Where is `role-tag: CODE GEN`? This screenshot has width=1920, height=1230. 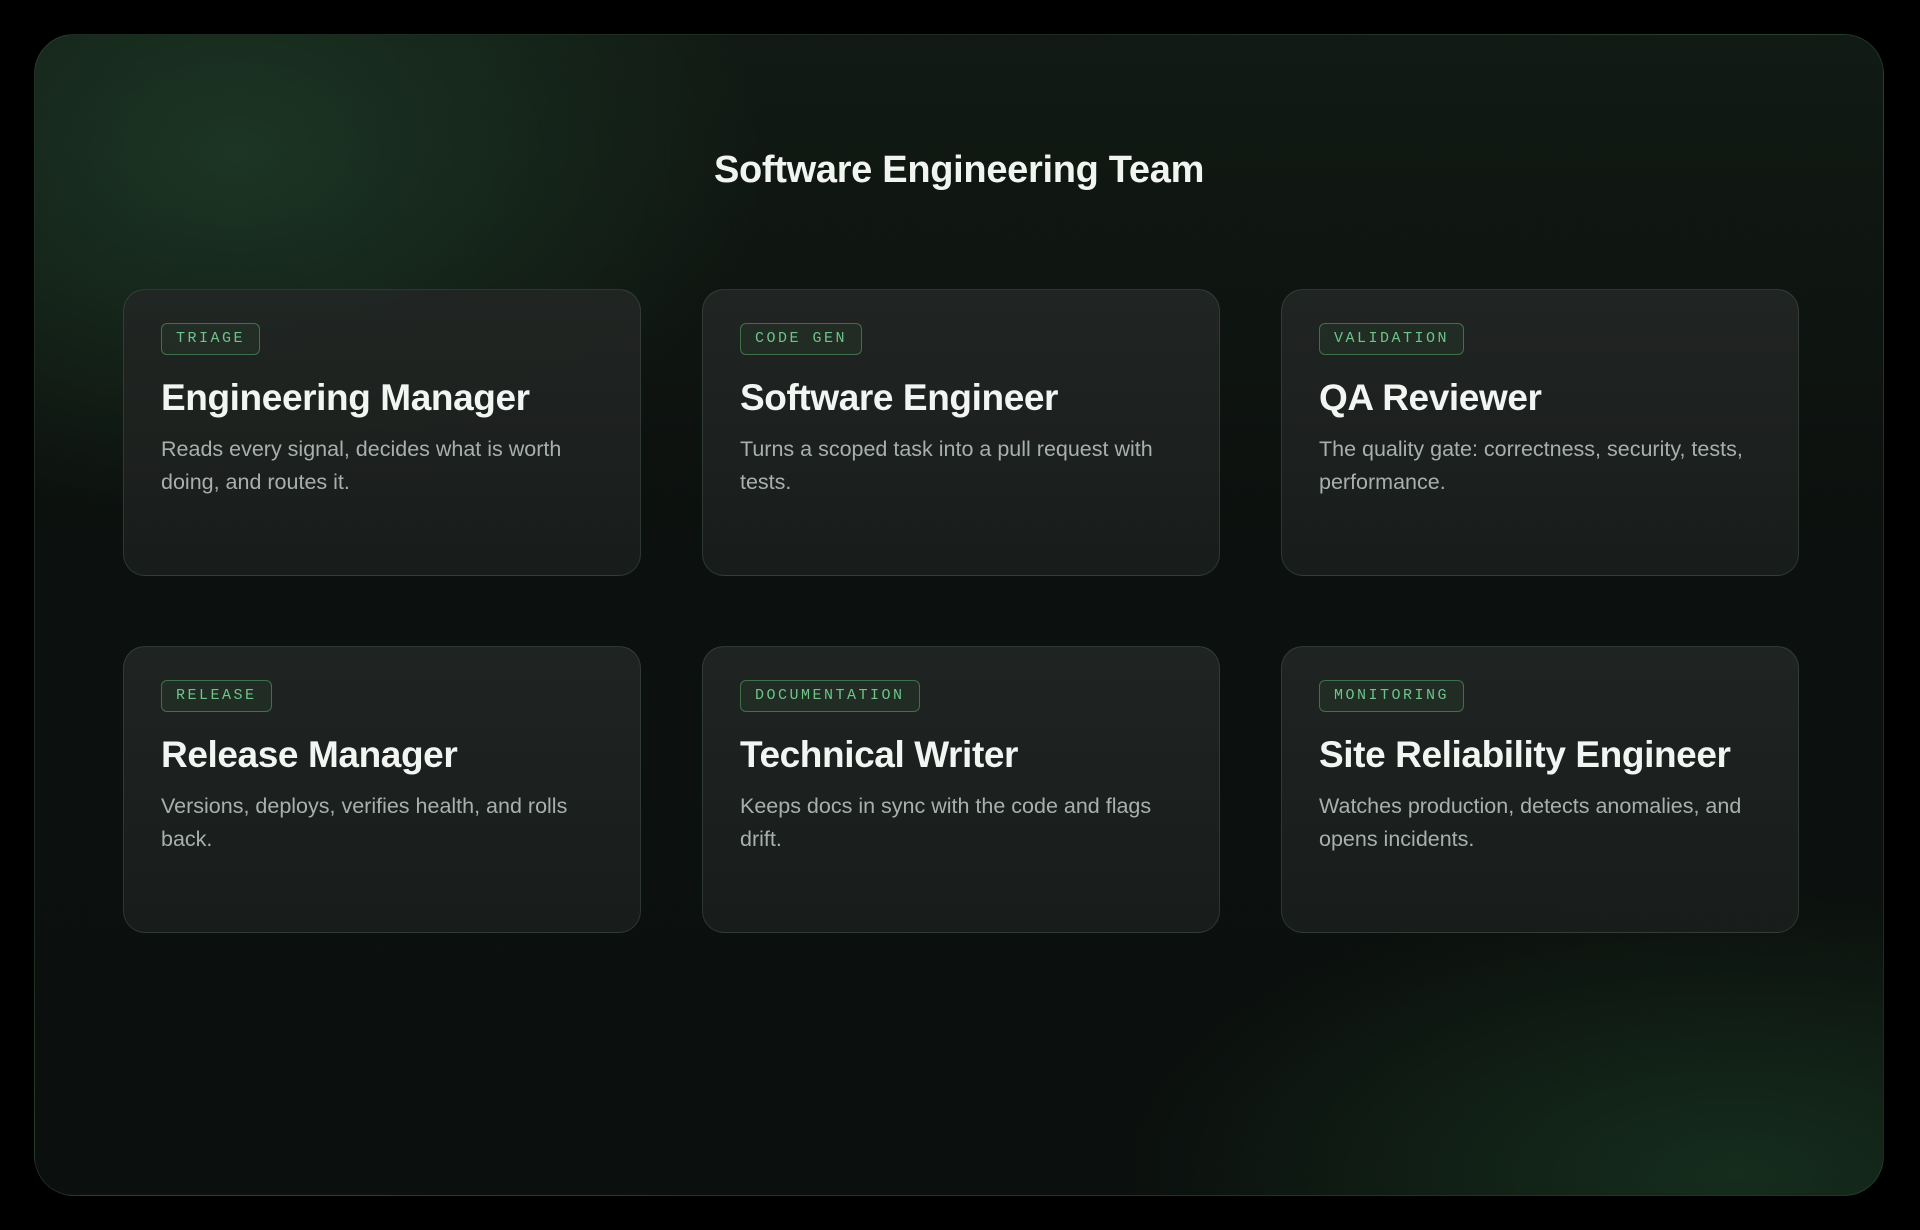 role-tag: CODE GEN is located at coordinates (801, 339).